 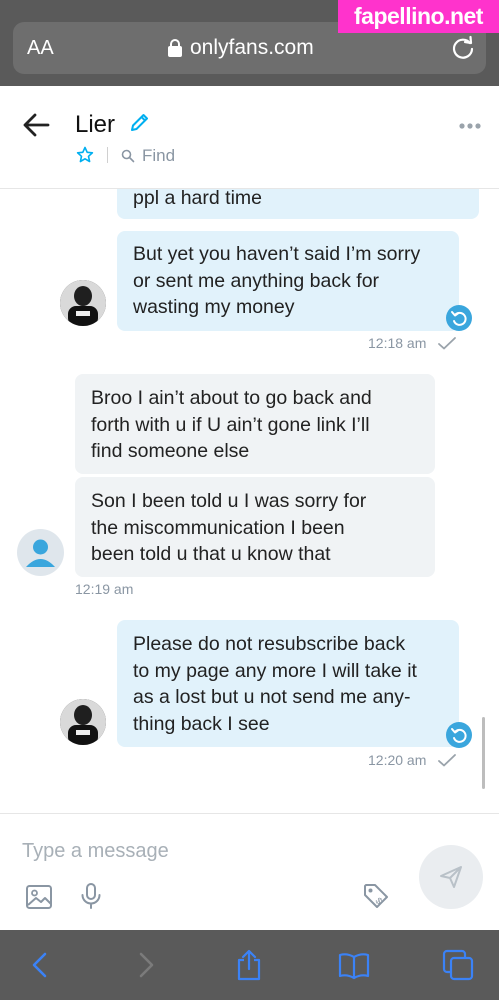 What do you see at coordinates (145, 965) in the screenshot?
I see `forward-arrow-icon` at bounding box center [145, 965].